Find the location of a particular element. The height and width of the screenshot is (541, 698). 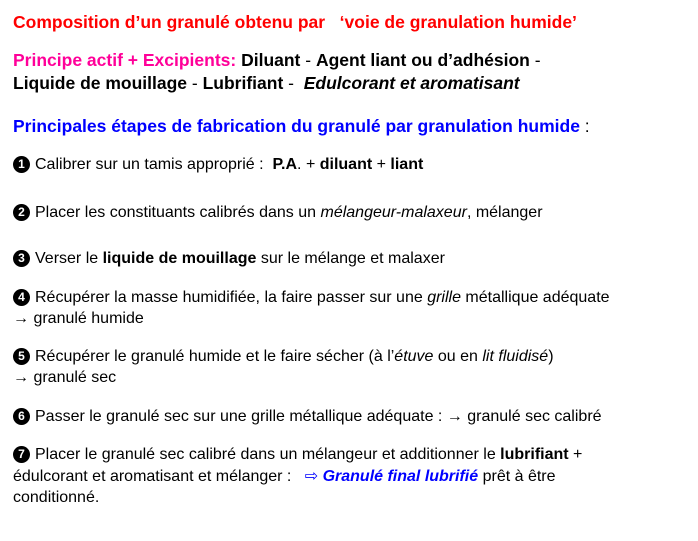

step-3-text-a: Verser le is located at coordinates (69, 258).